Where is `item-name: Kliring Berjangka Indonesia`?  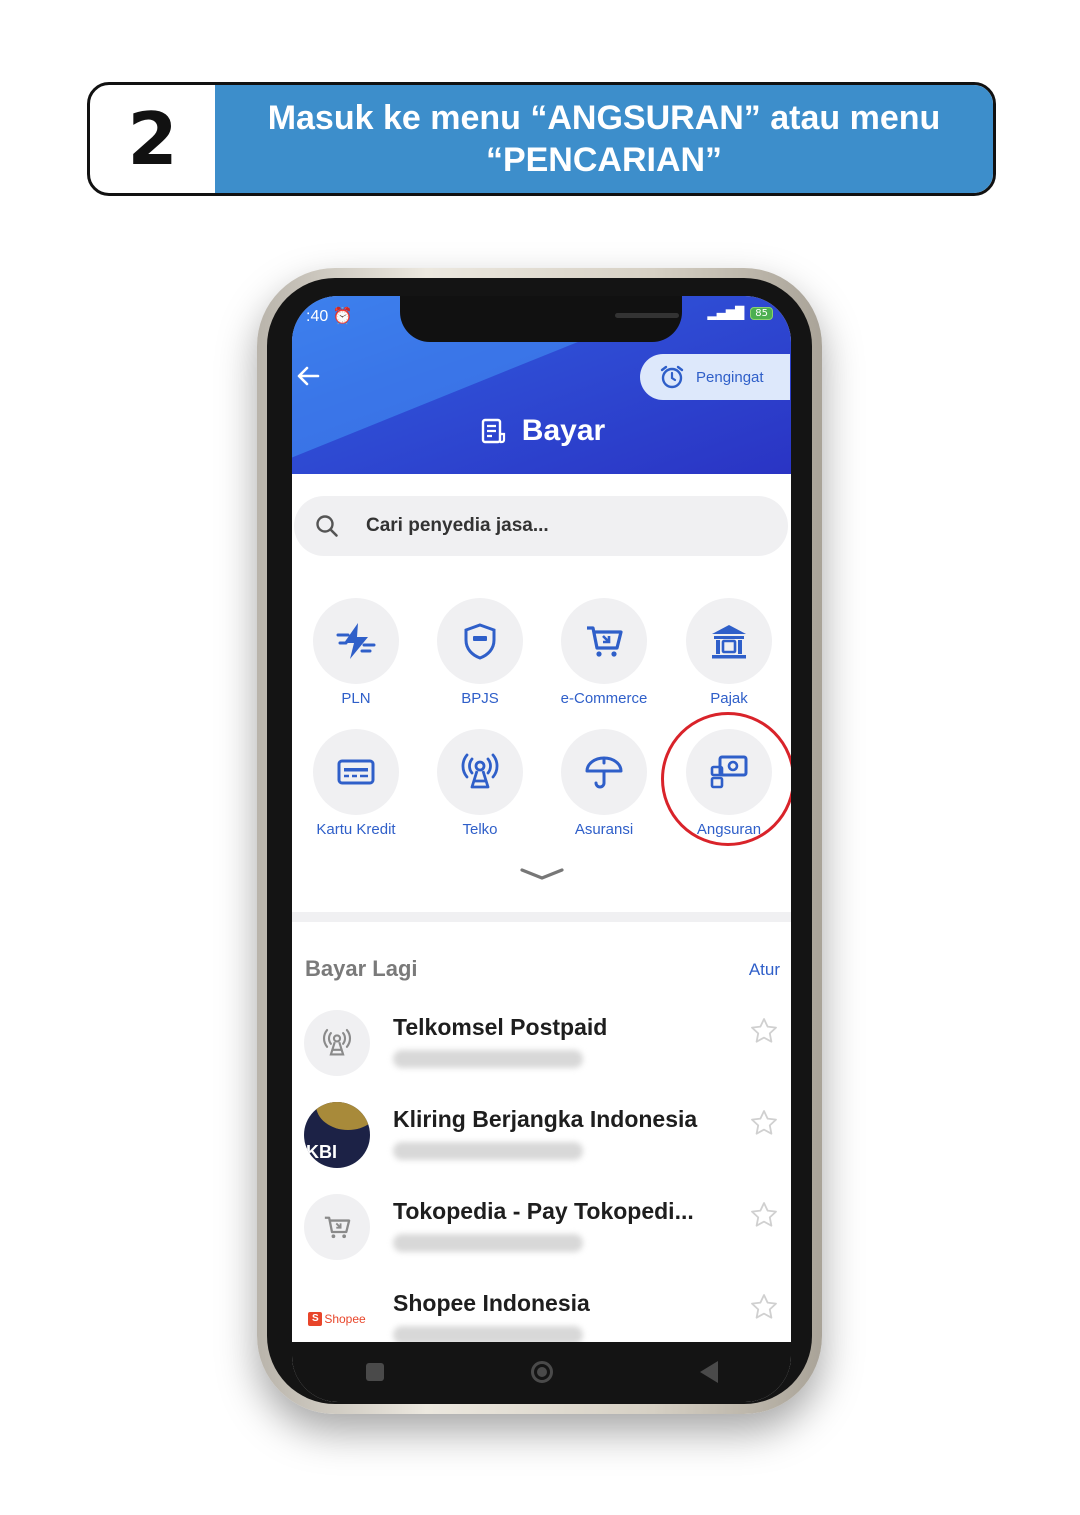 item-name: Kliring Berjangka Indonesia is located at coordinates (545, 1119).